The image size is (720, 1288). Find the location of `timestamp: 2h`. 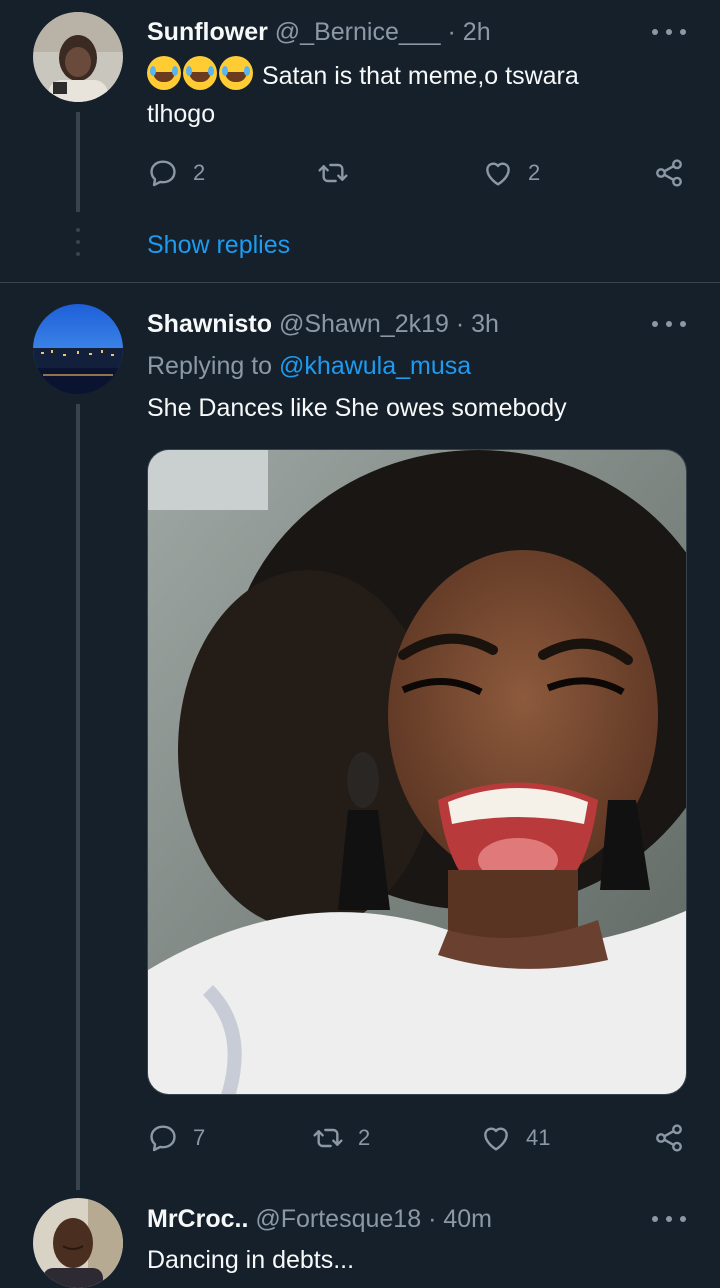

timestamp: 2h is located at coordinates (477, 32).